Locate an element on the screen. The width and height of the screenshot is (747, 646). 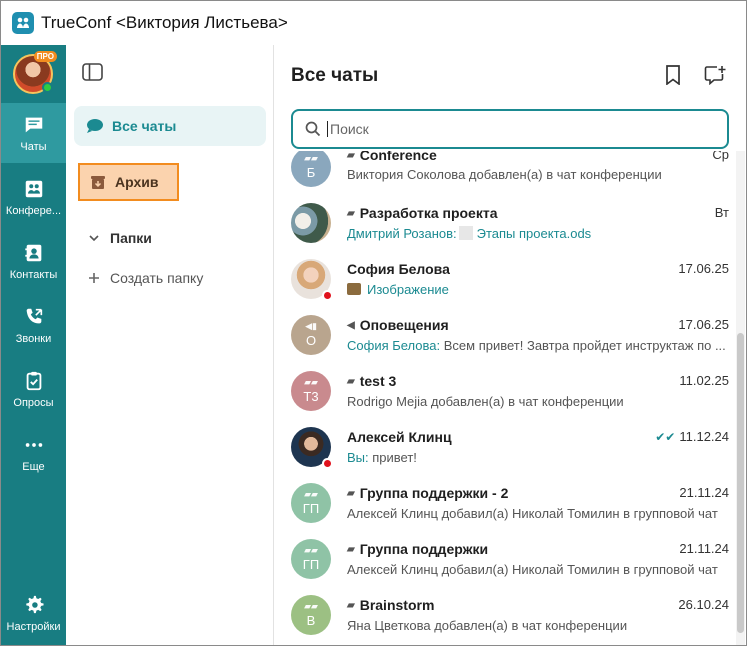
online-status-dot is located at coordinates (47, 87).